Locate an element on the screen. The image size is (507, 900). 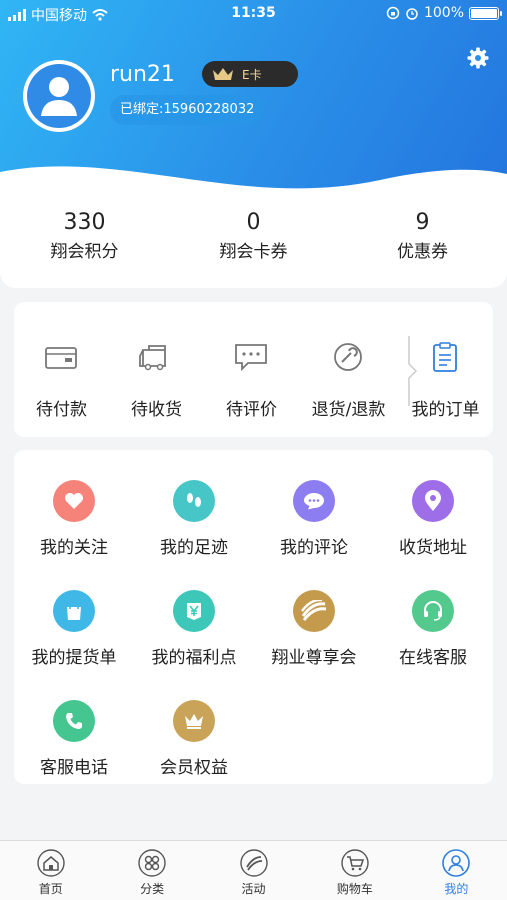
service-online-support: 在线客服 is located at coordinates (433, 640).